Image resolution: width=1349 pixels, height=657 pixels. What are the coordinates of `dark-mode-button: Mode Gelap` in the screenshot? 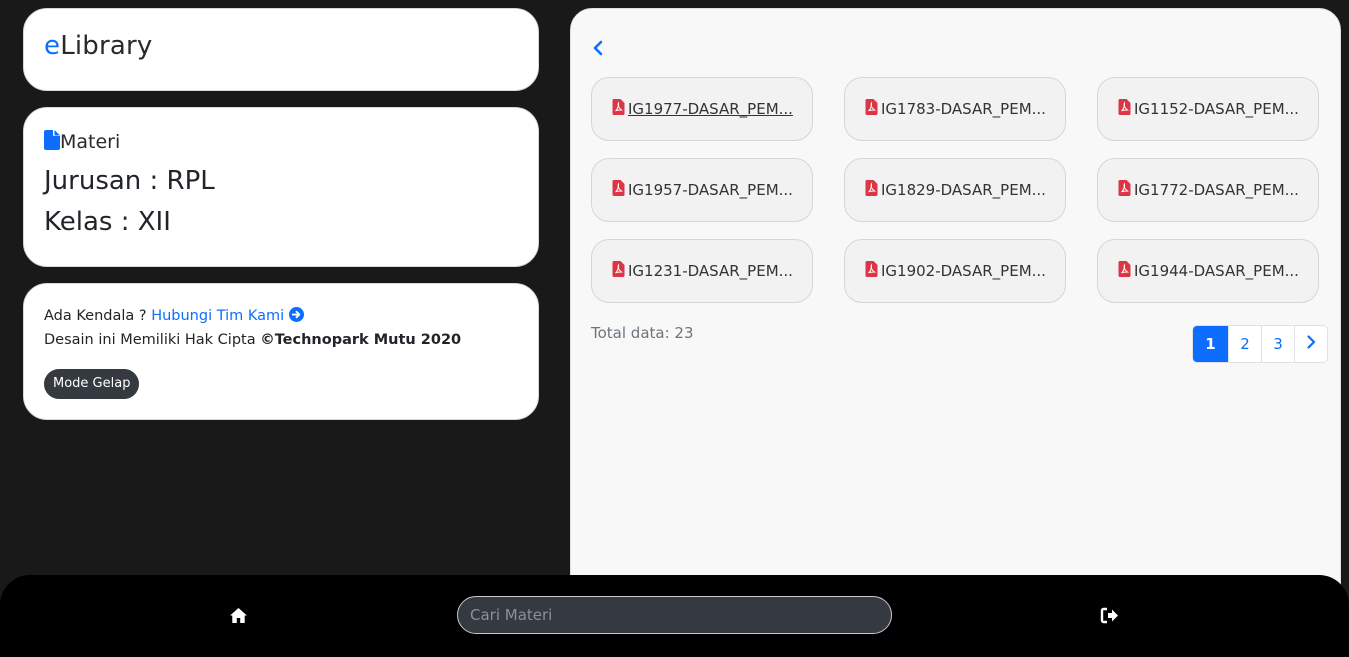 It's located at (92, 384).